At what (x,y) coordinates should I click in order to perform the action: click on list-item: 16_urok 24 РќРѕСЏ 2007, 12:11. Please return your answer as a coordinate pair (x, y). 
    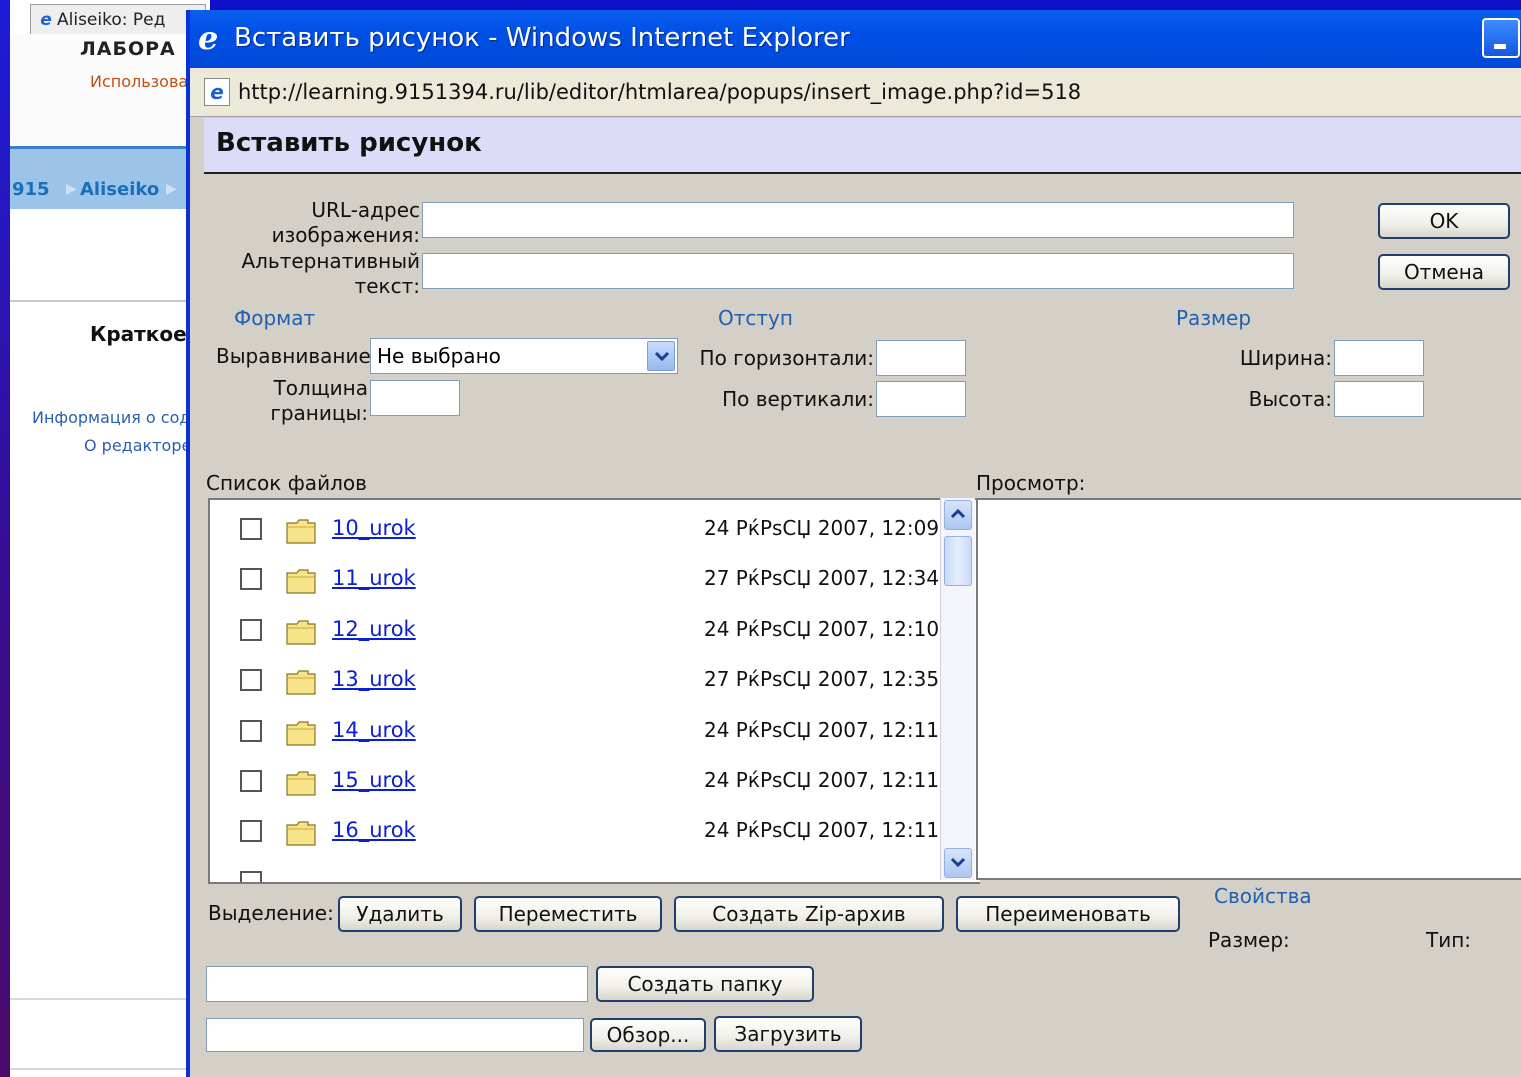
    Looking at the image, I should click on (580, 835).